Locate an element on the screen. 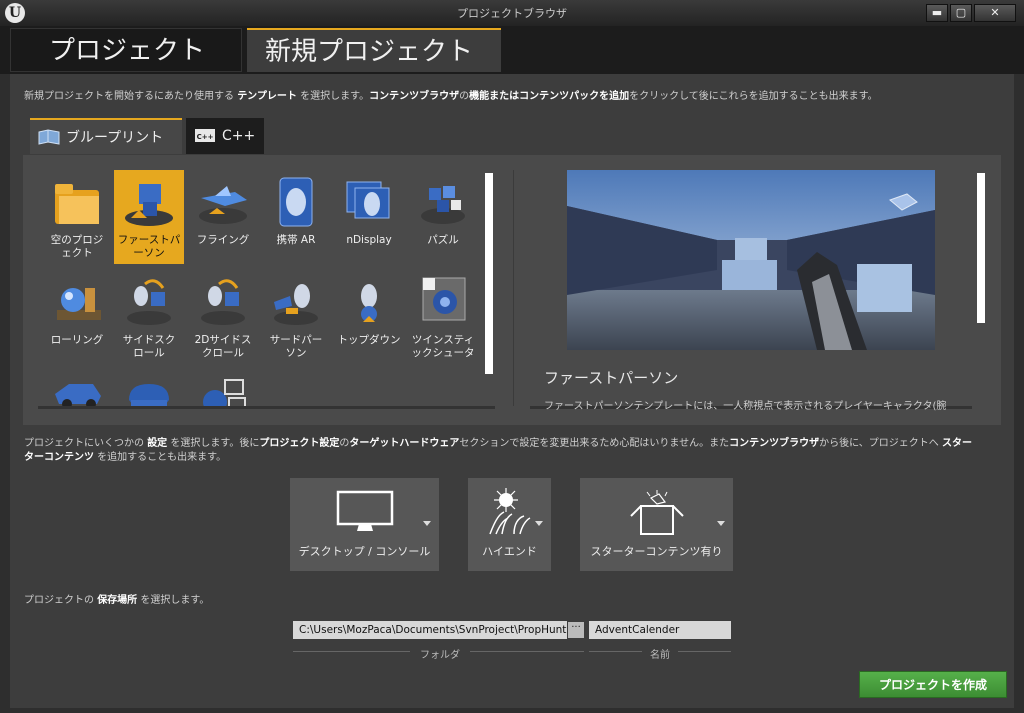  side-scroller-icon is located at coordinates (149, 302).